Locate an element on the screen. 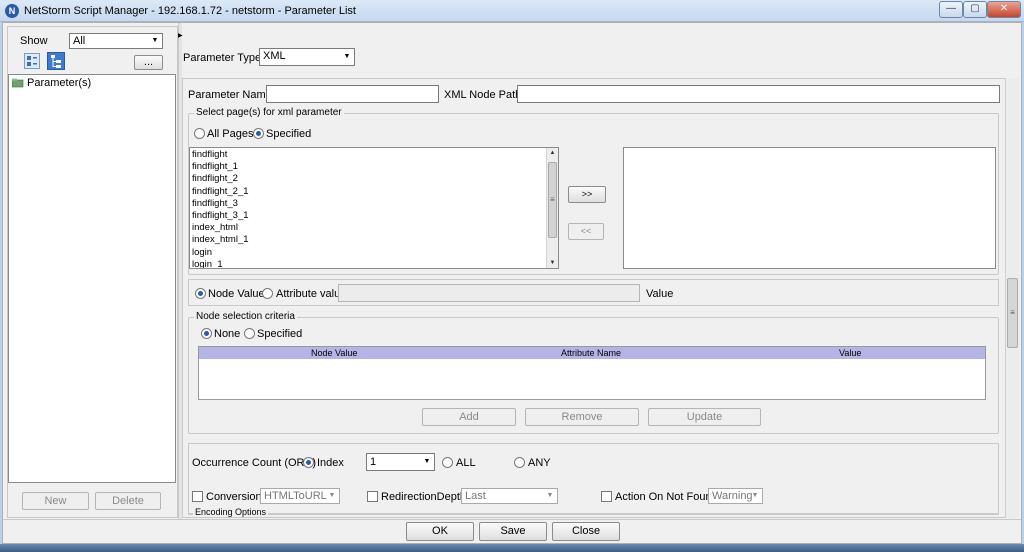 Image resolution: width=1024 pixels, height=552 pixels. encoding-options-title: Encoding Options is located at coordinates (231, 512).